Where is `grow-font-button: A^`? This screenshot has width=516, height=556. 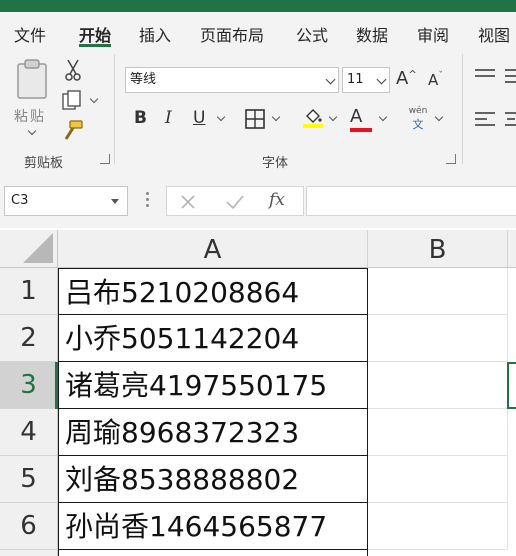 grow-font-button: A^ is located at coordinates (406, 78).